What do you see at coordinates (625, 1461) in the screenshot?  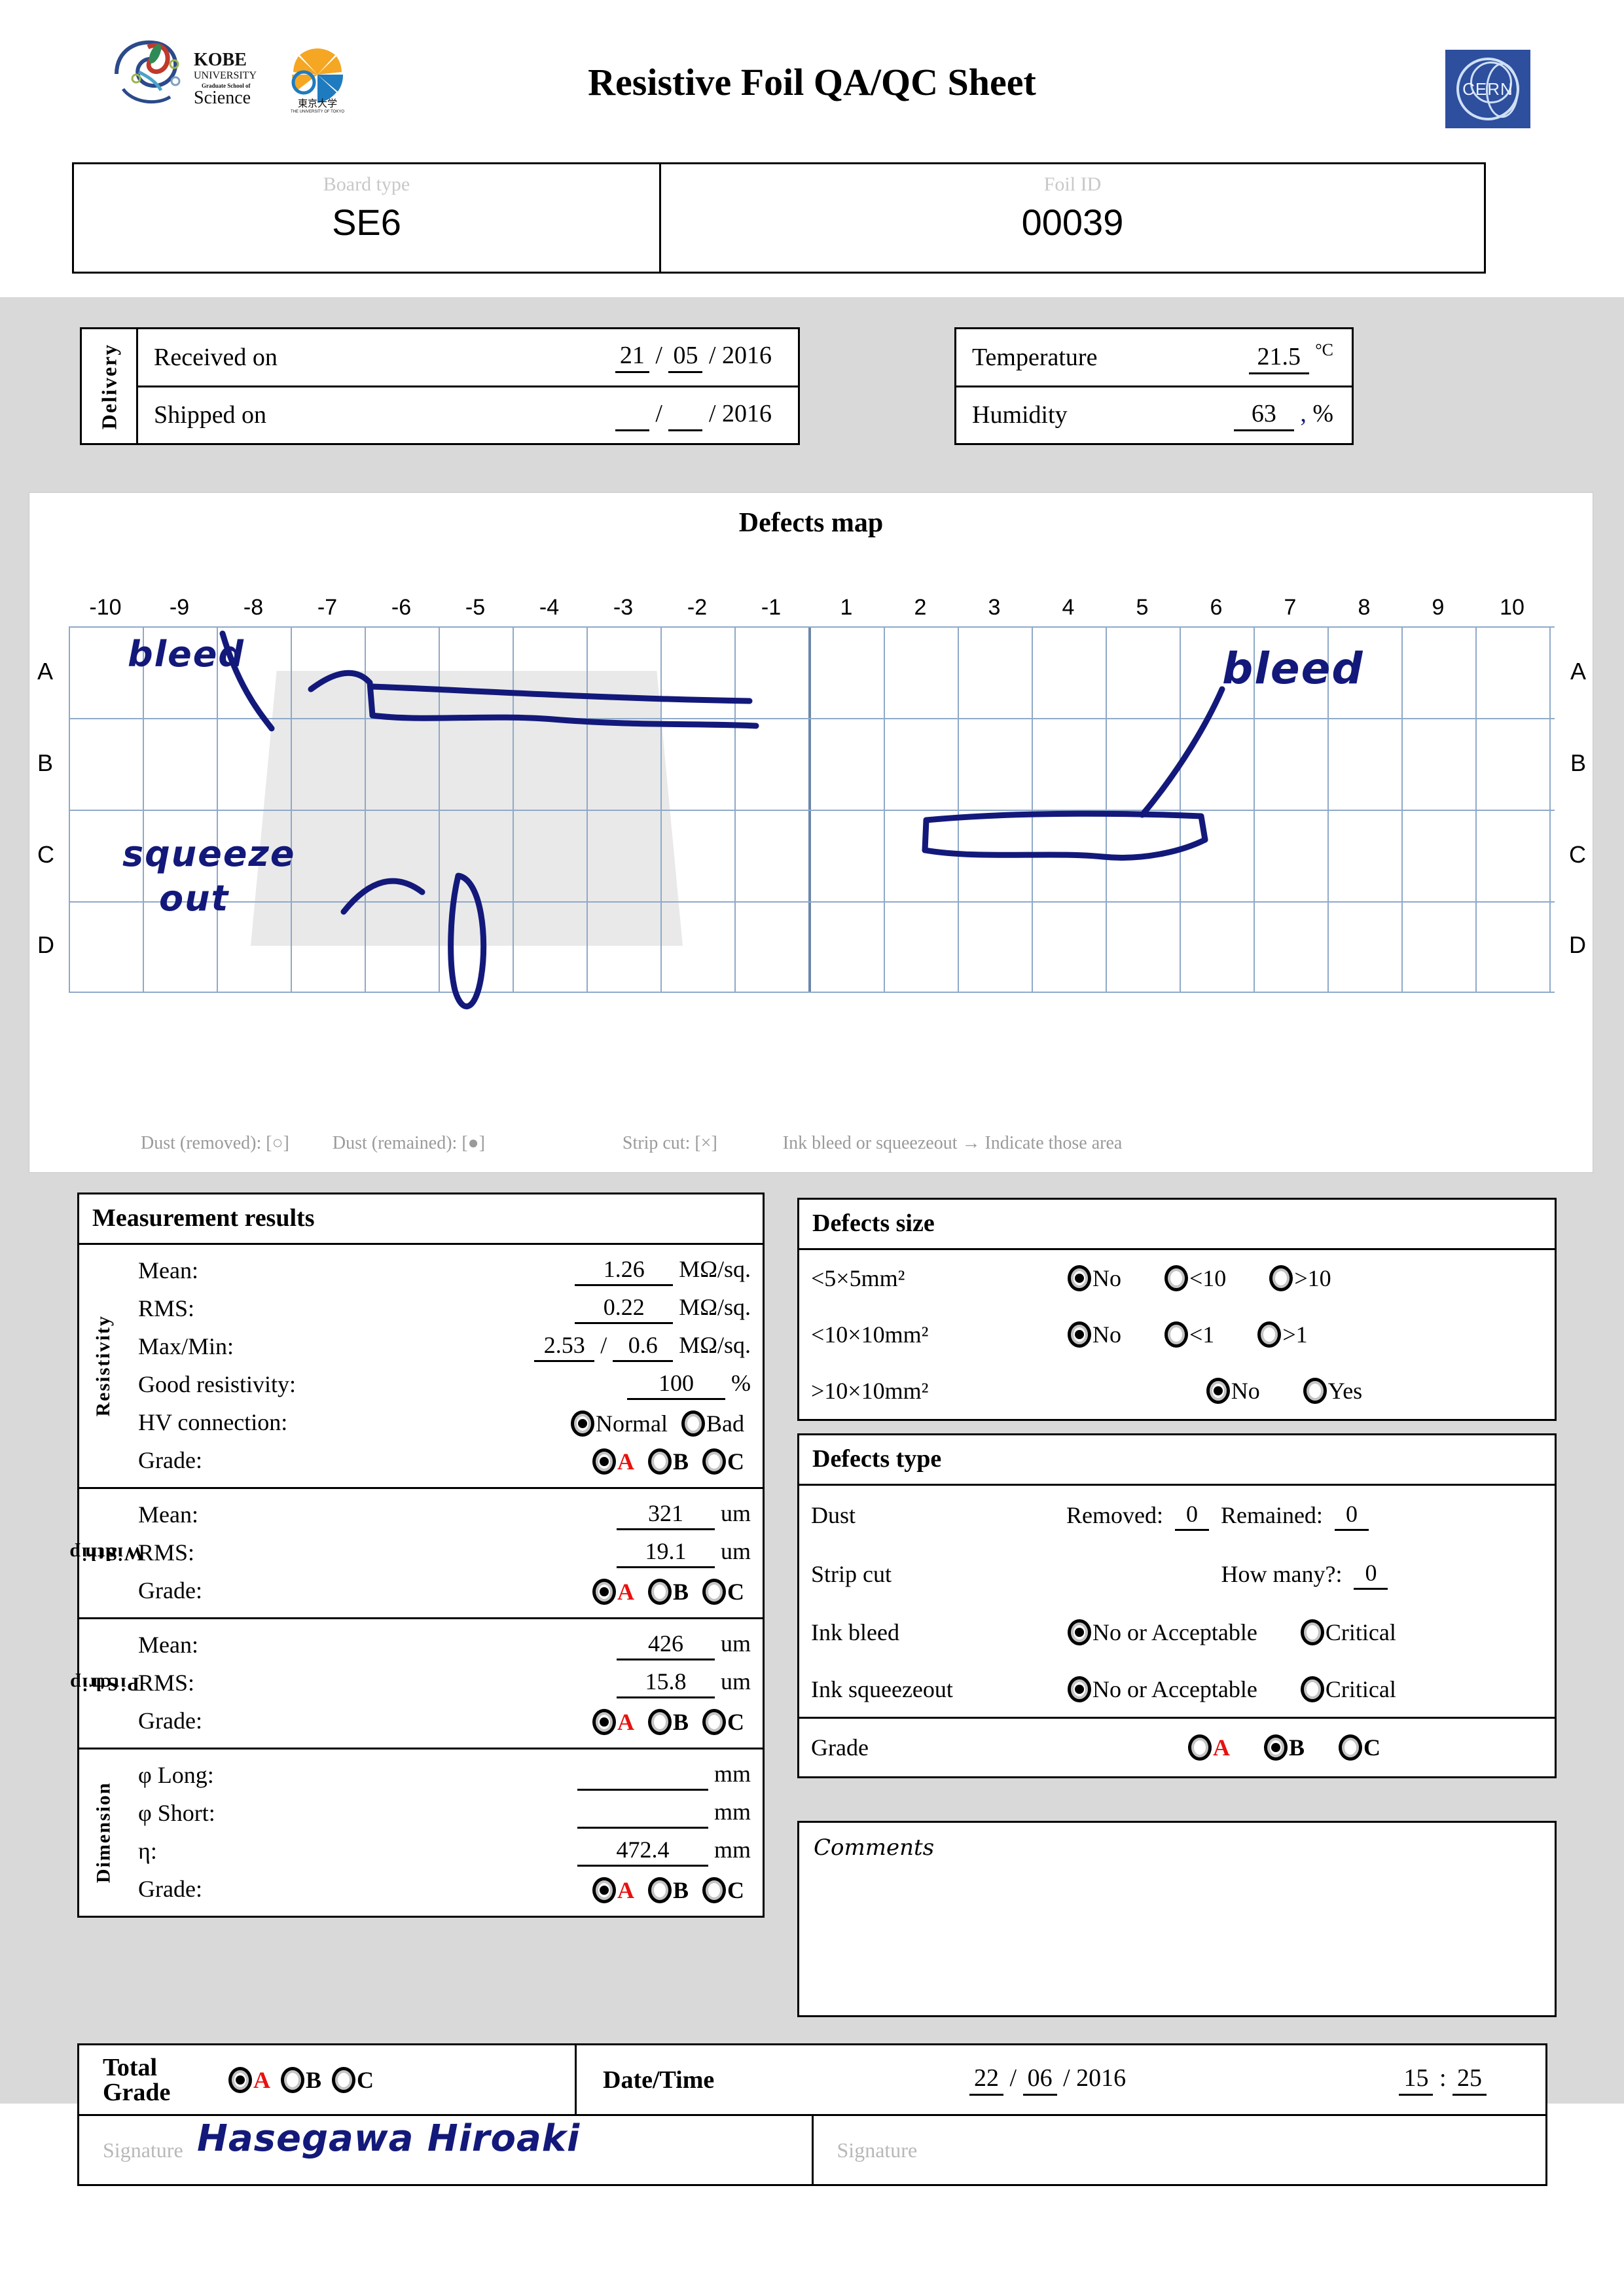 I see `resistivity-grade-label-a: A` at bounding box center [625, 1461].